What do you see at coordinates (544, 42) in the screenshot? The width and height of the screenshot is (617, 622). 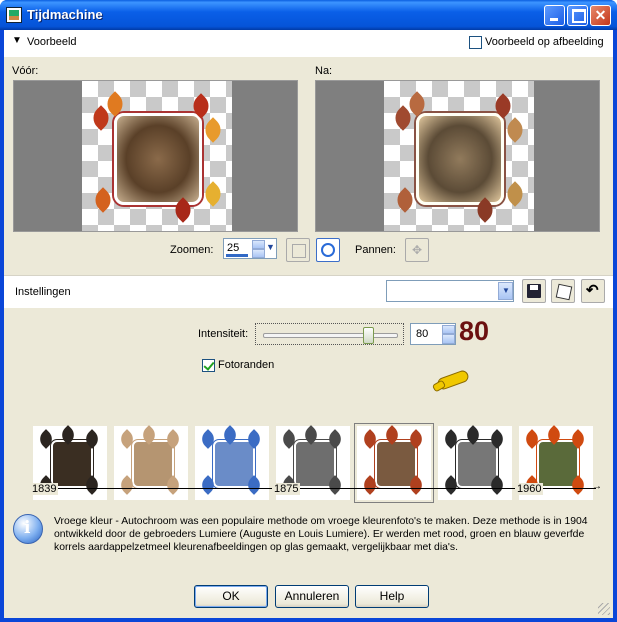 I see `preview-on-image-label: Voorbeeld op afbeelding` at bounding box center [544, 42].